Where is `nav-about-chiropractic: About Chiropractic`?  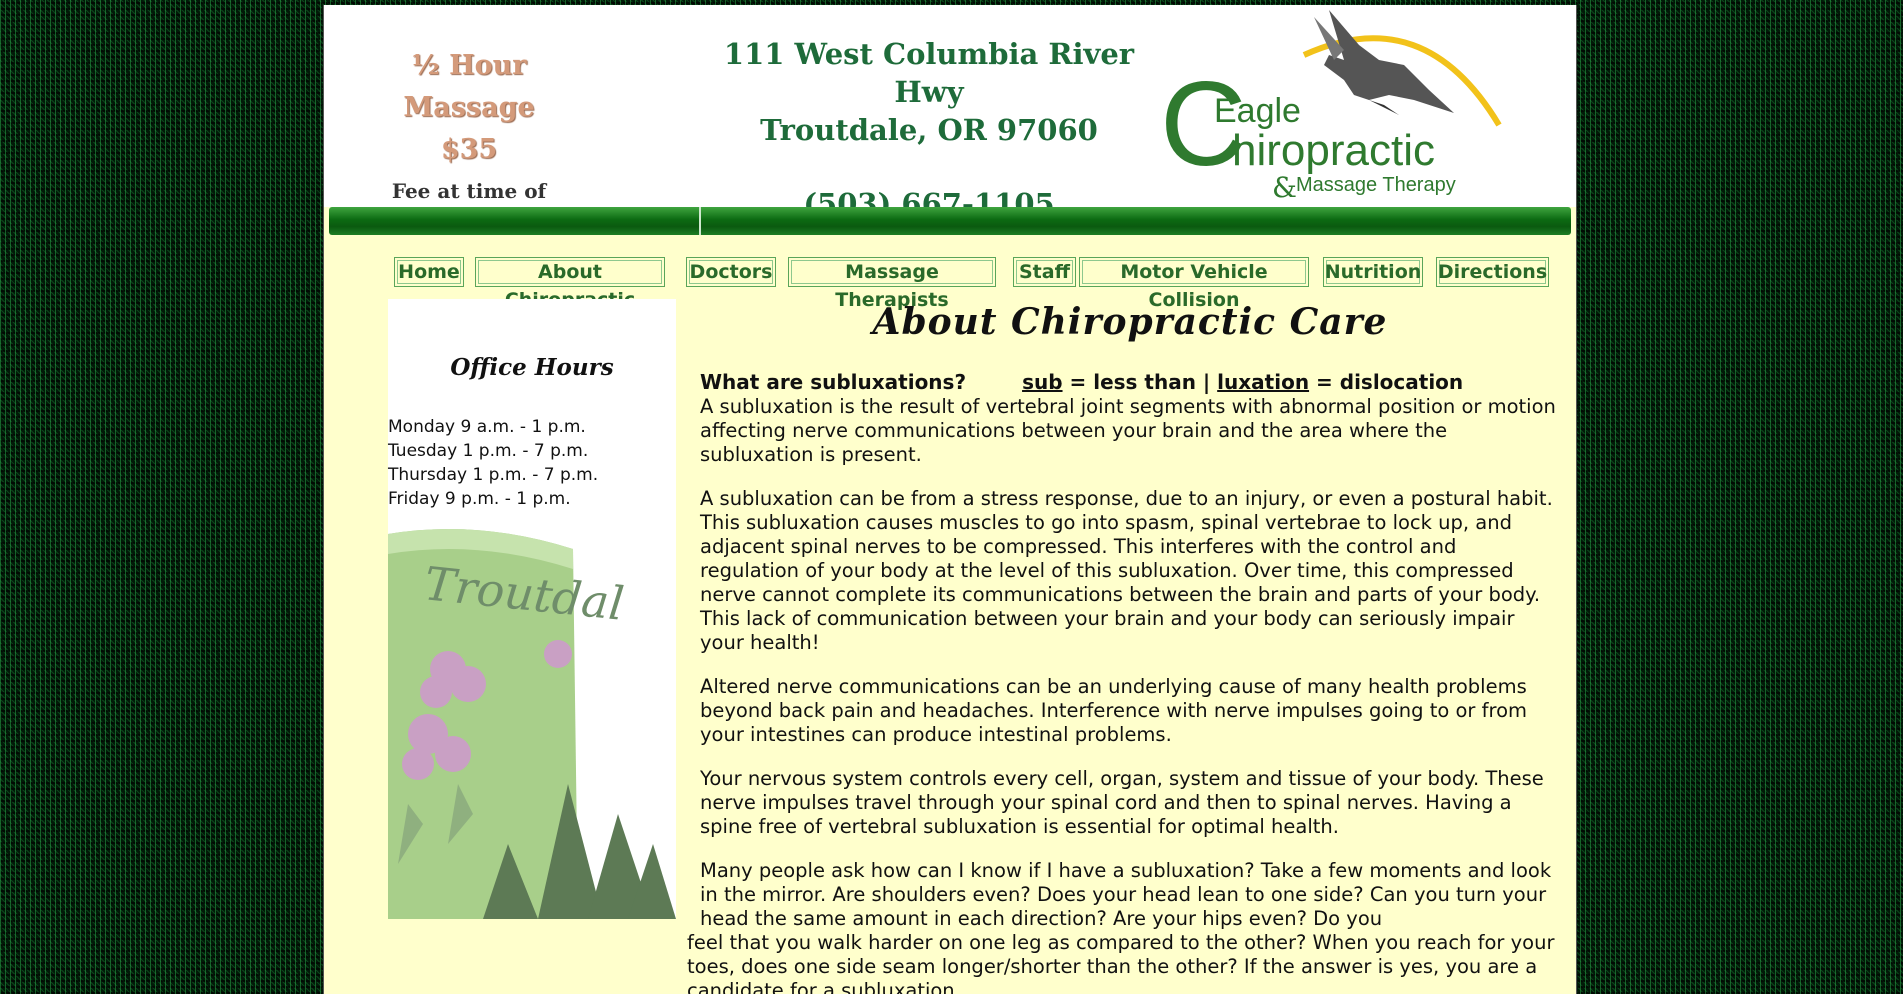 nav-about-chiropractic: About Chiropractic is located at coordinates (570, 284).